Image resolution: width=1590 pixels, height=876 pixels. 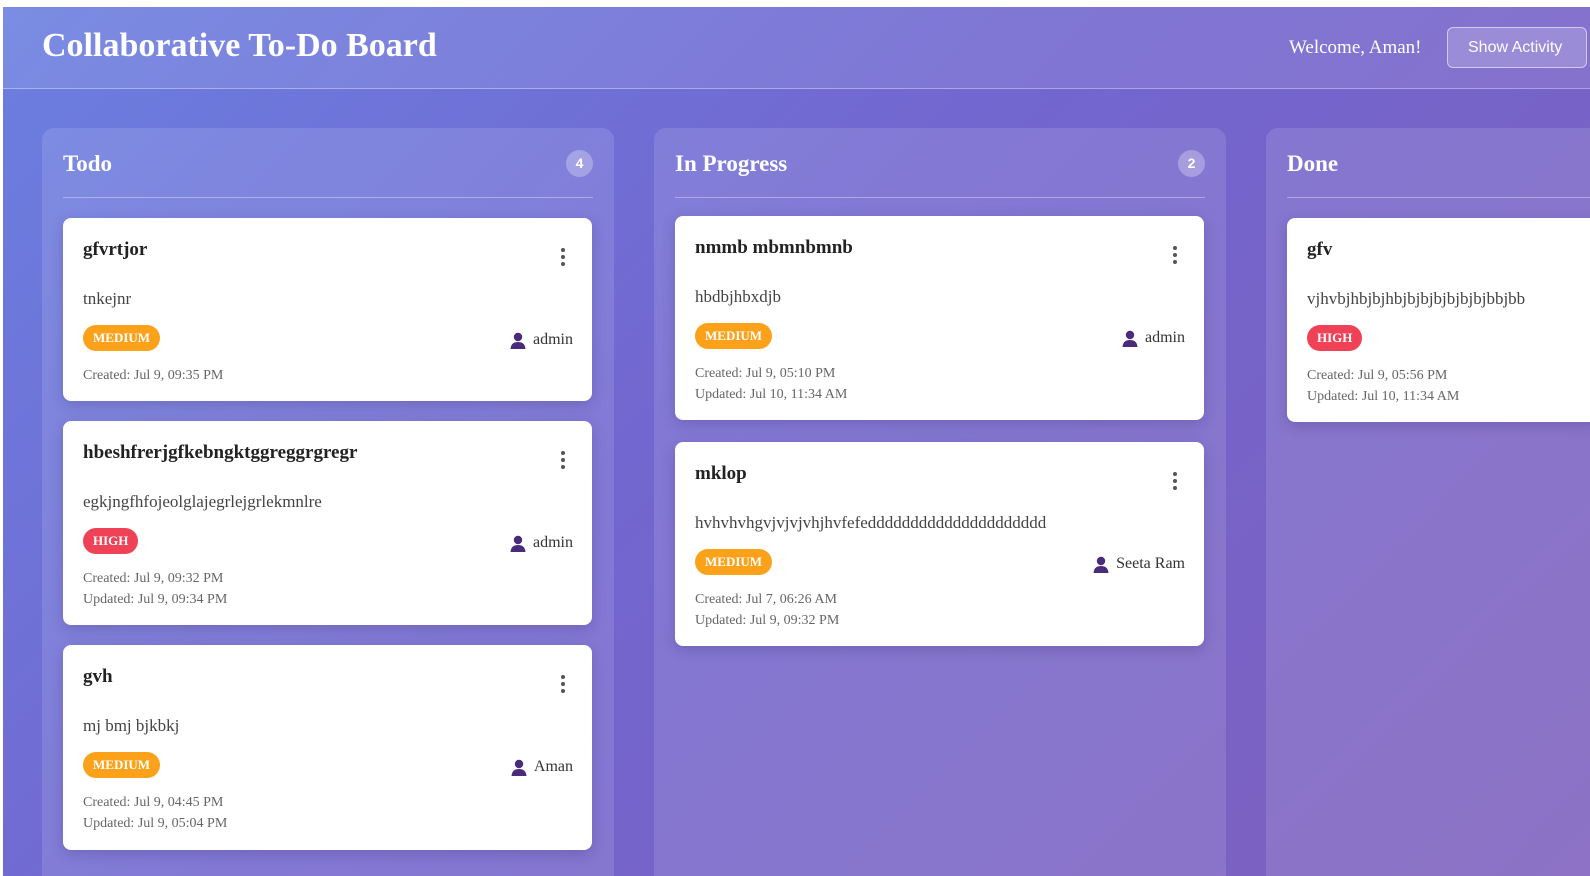 I want to click on created-timestamp: Created: Jul 9, 05:10 PM, so click(x=765, y=373).